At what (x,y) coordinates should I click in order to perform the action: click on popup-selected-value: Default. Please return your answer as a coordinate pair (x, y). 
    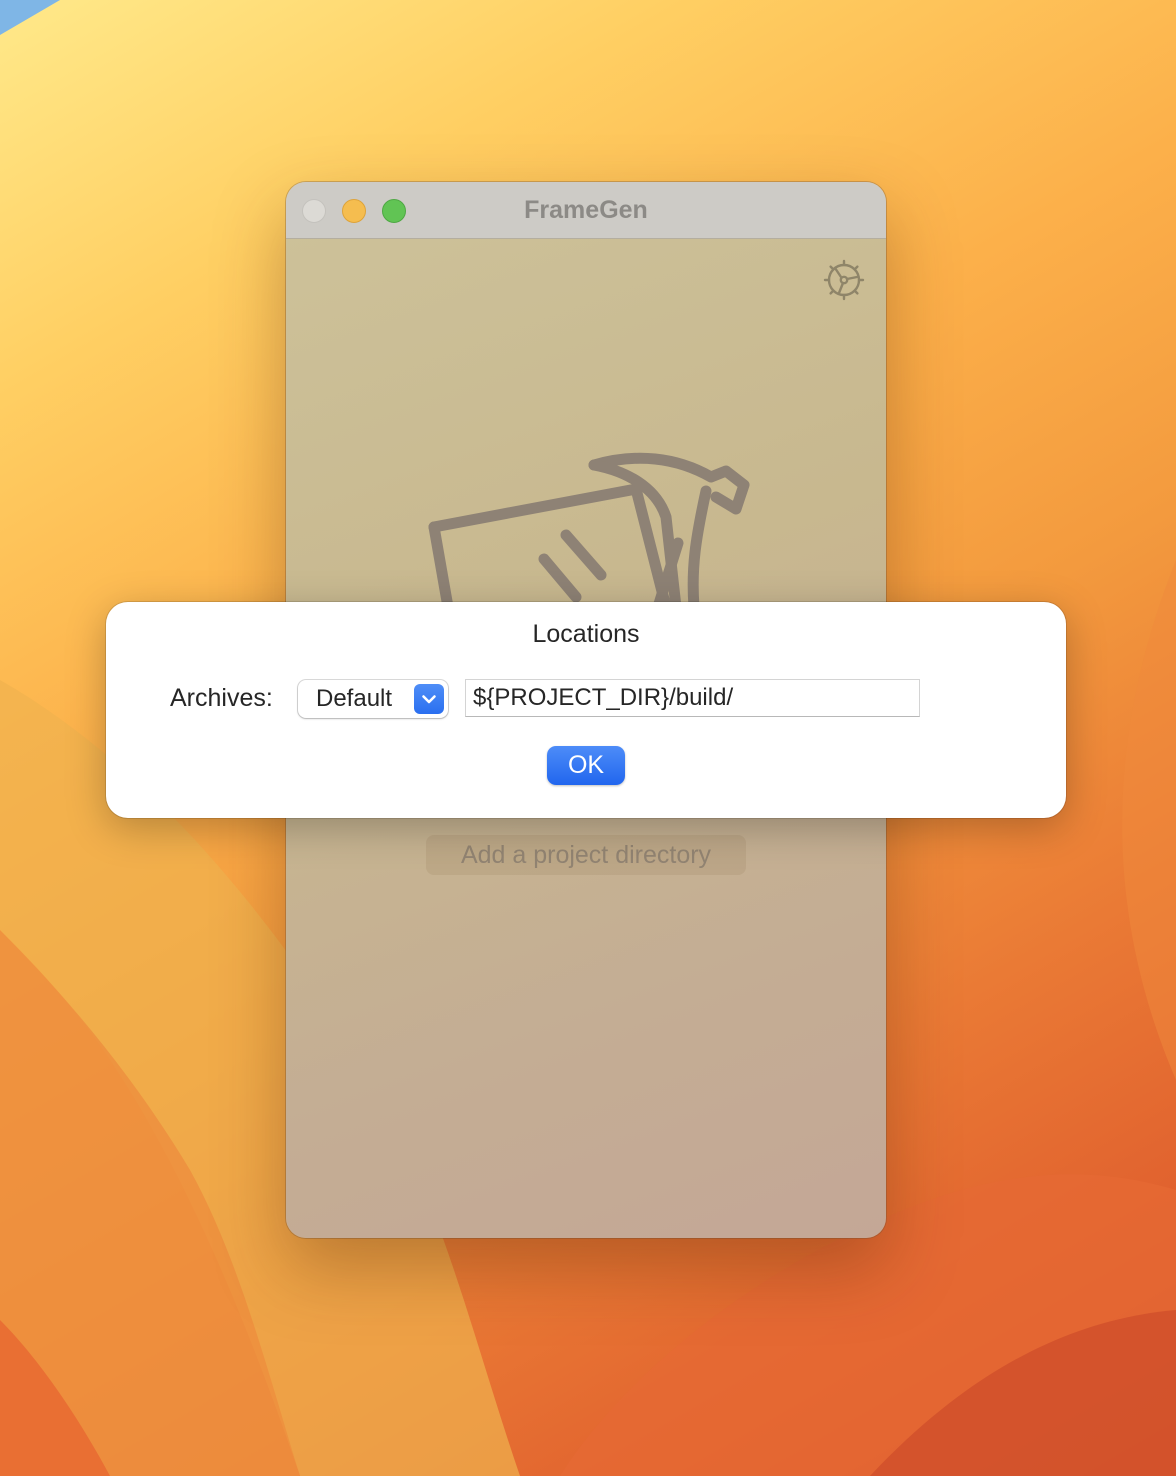
    Looking at the image, I should click on (354, 698).